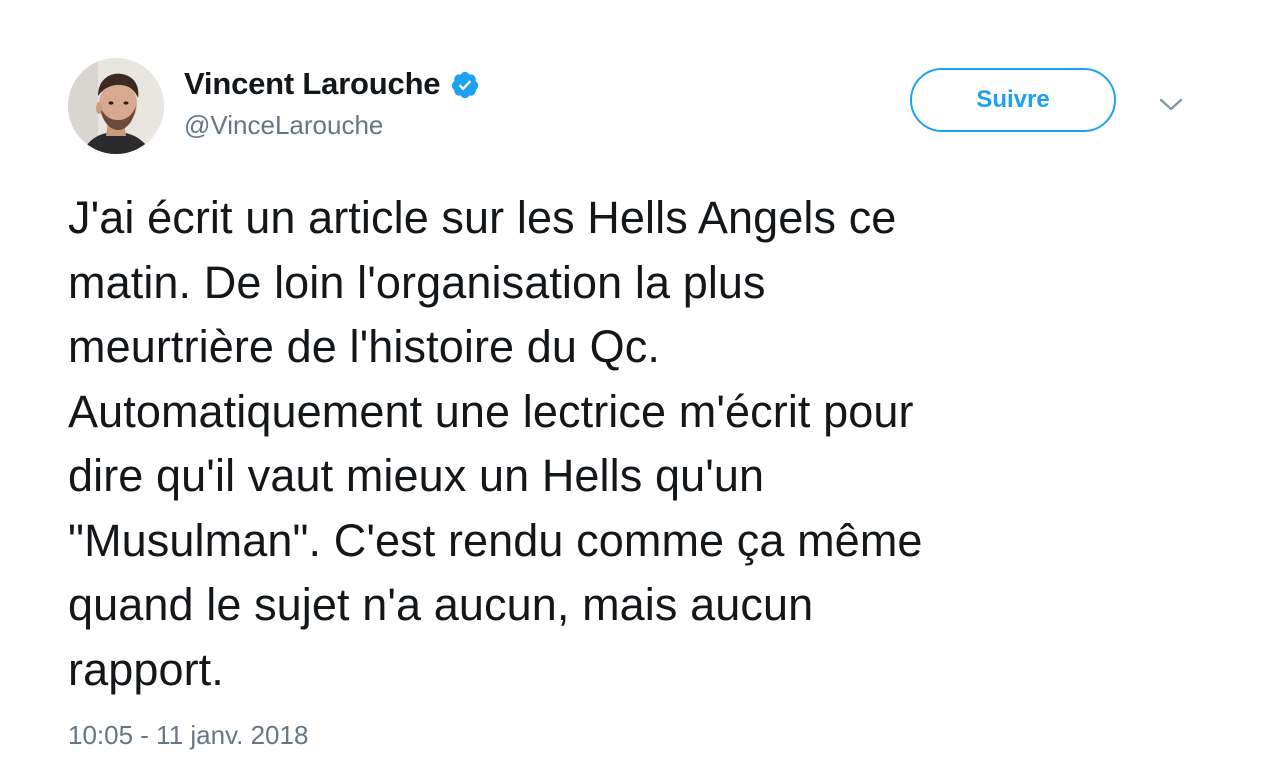 The width and height of the screenshot is (1264, 774). I want to click on tweet-timestamp: 10:05 - 11 janv. 2018, so click(188, 735).